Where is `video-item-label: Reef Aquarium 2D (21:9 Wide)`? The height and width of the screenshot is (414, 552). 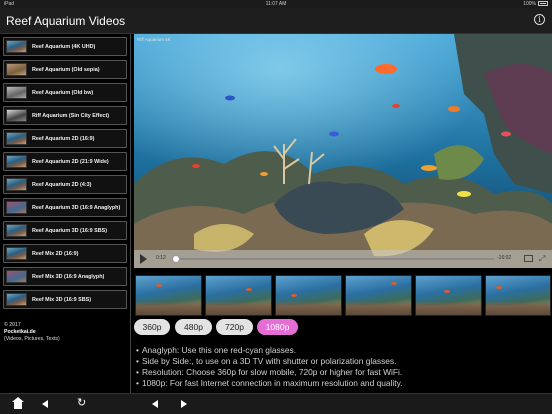
video-item-label: Reef Aquarium 2D (21:9 Wide) is located at coordinates (70, 161).